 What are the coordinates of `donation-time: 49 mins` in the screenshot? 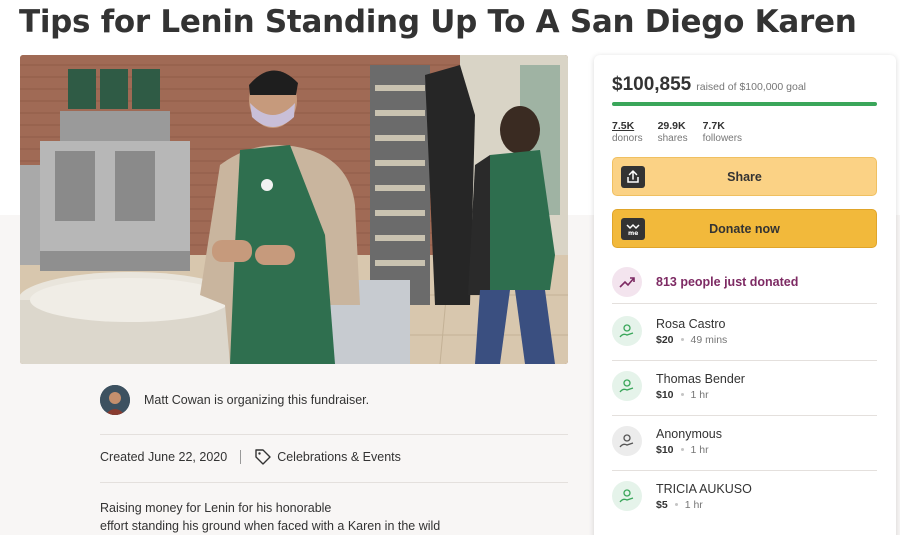 It's located at (709, 339).